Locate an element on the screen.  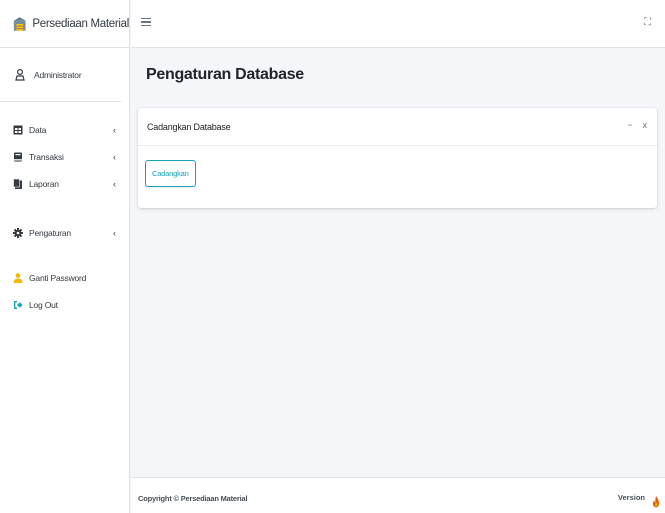
card-body: Cadangkan is located at coordinates (397, 166).